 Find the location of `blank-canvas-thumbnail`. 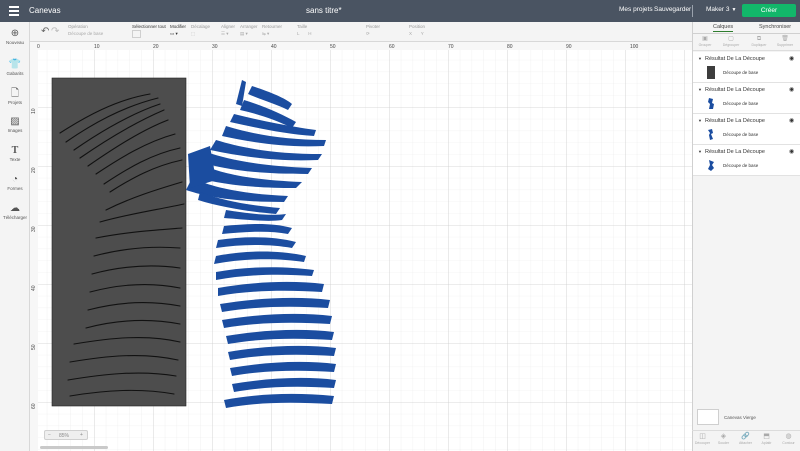

blank-canvas-thumbnail is located at coordinates (708, 417).